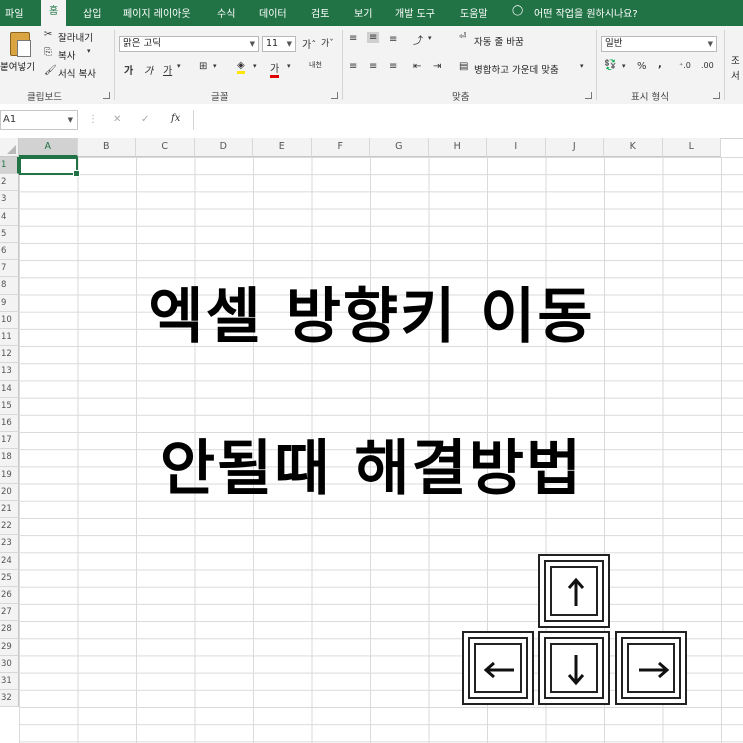  I want to click on comma-style-icon: ,, so click(660, 64).